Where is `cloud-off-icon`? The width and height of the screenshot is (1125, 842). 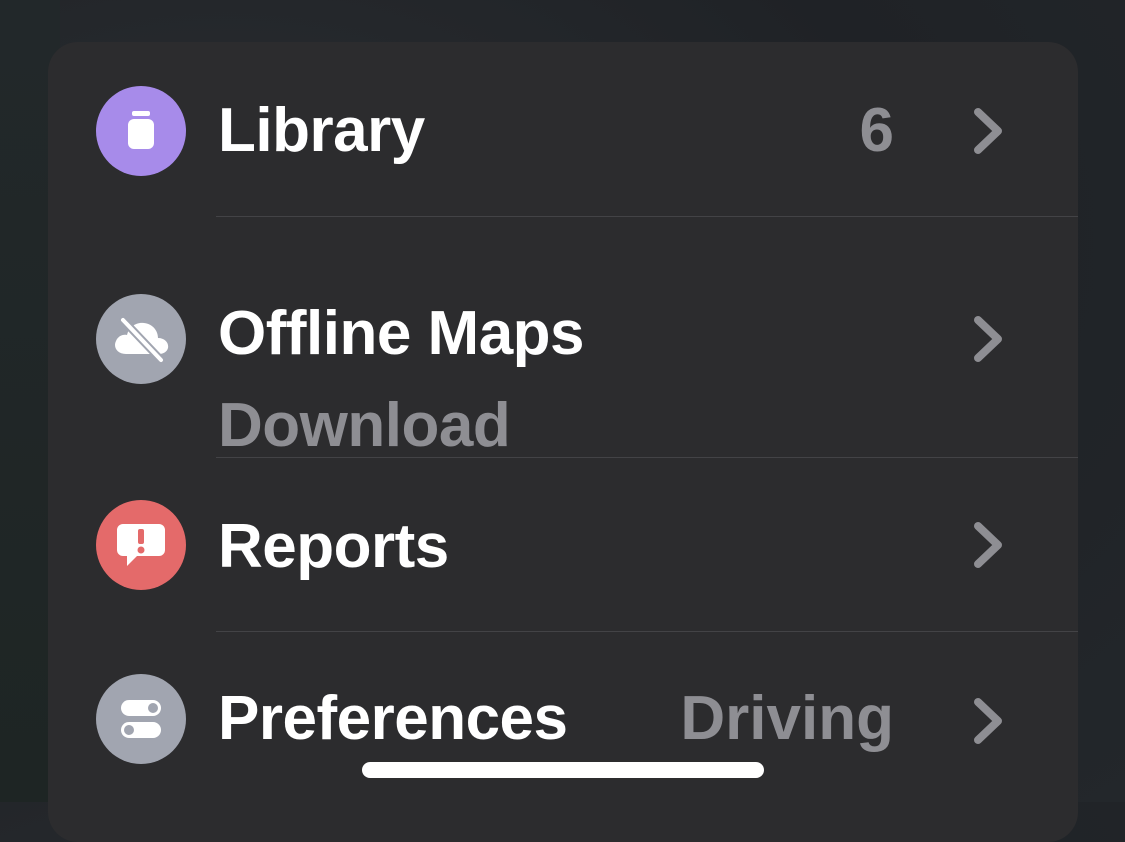
cloud-off-icon is located at coordinates (141, 339).